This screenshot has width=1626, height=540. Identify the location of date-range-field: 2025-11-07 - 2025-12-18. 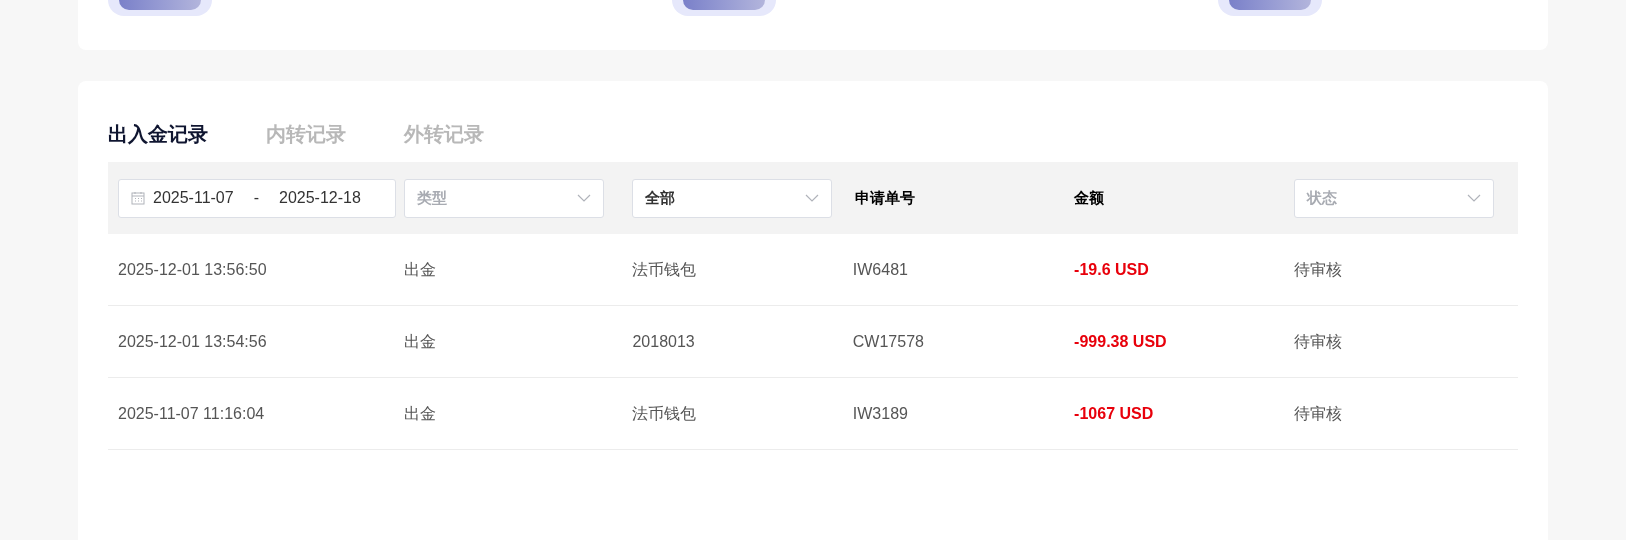
(257, 198).